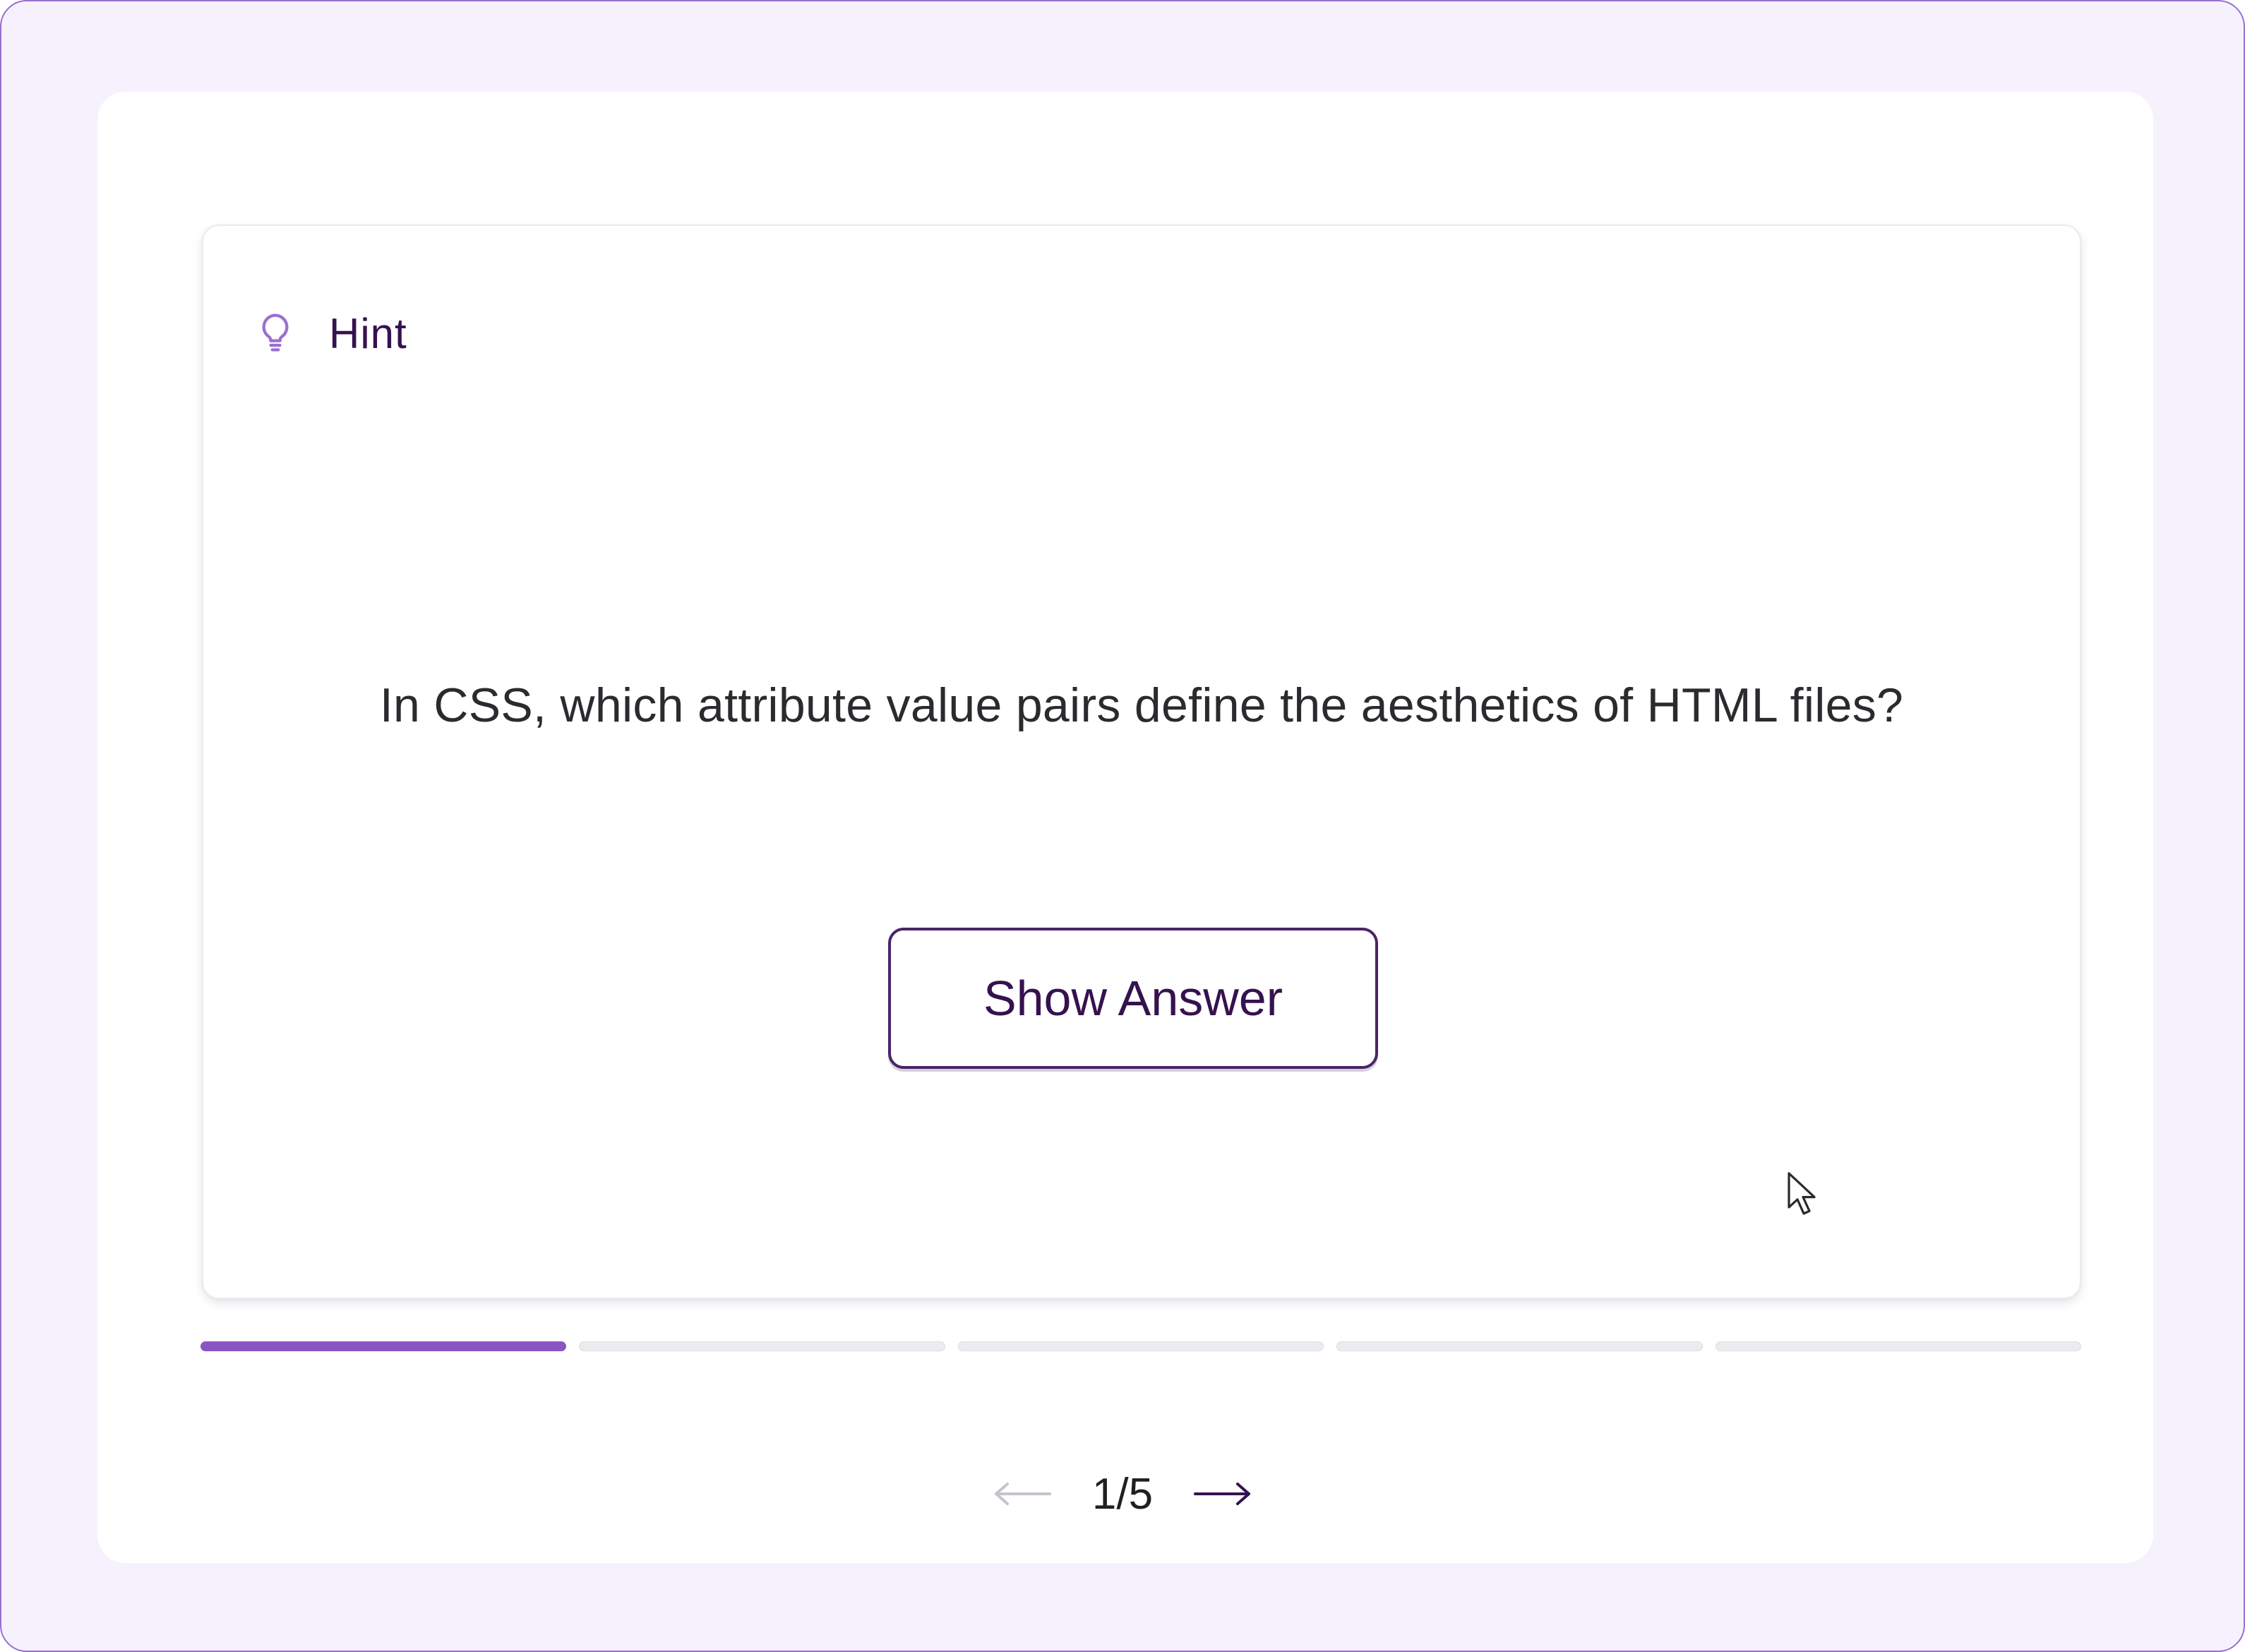 The height and width of the screenshot is (1652, 2245). I want to click on mouse-cursor-icon, so click(1802, 1193).